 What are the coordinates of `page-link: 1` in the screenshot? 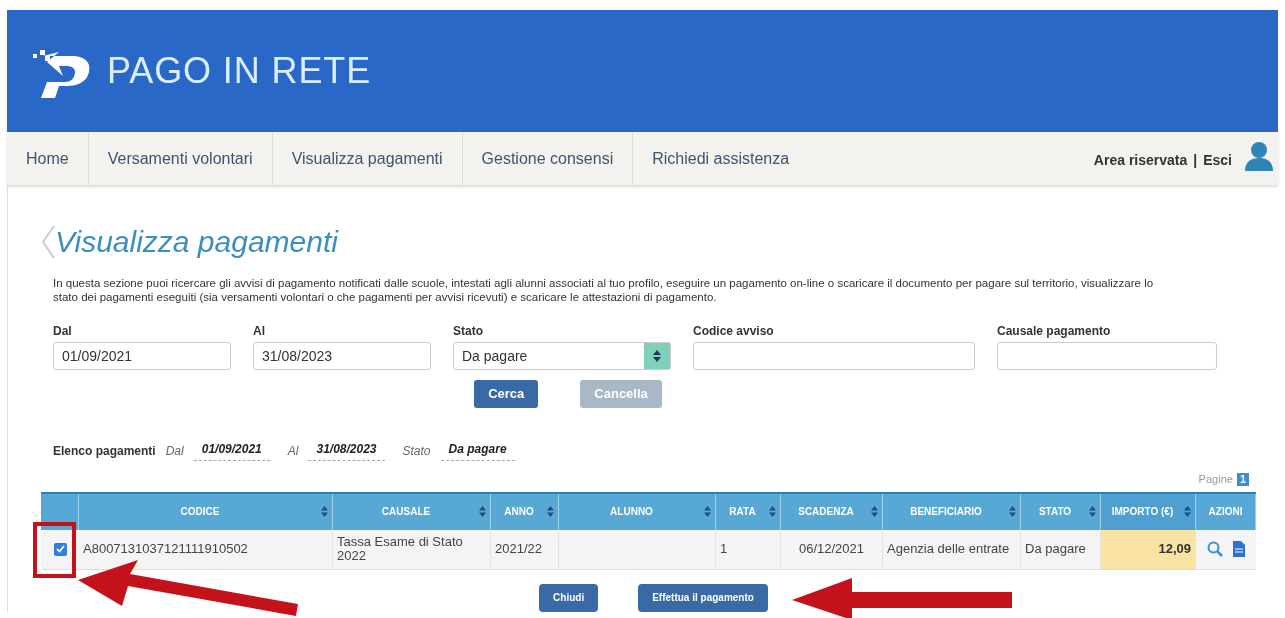 It's located at (1242, 479).